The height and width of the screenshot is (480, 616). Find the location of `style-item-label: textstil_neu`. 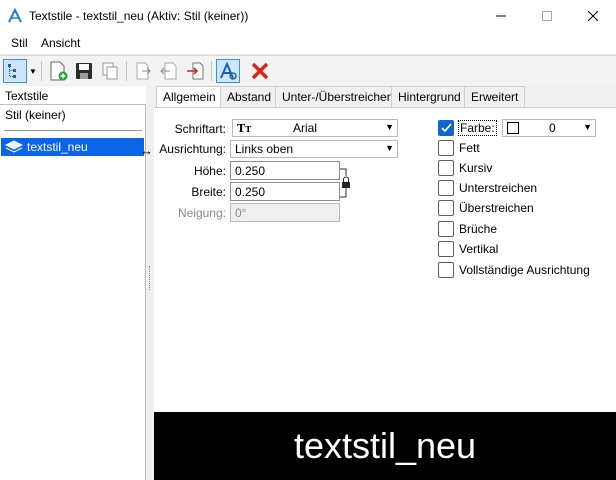

style-item-label: textstil_neu is located at coordinates (57, 147).